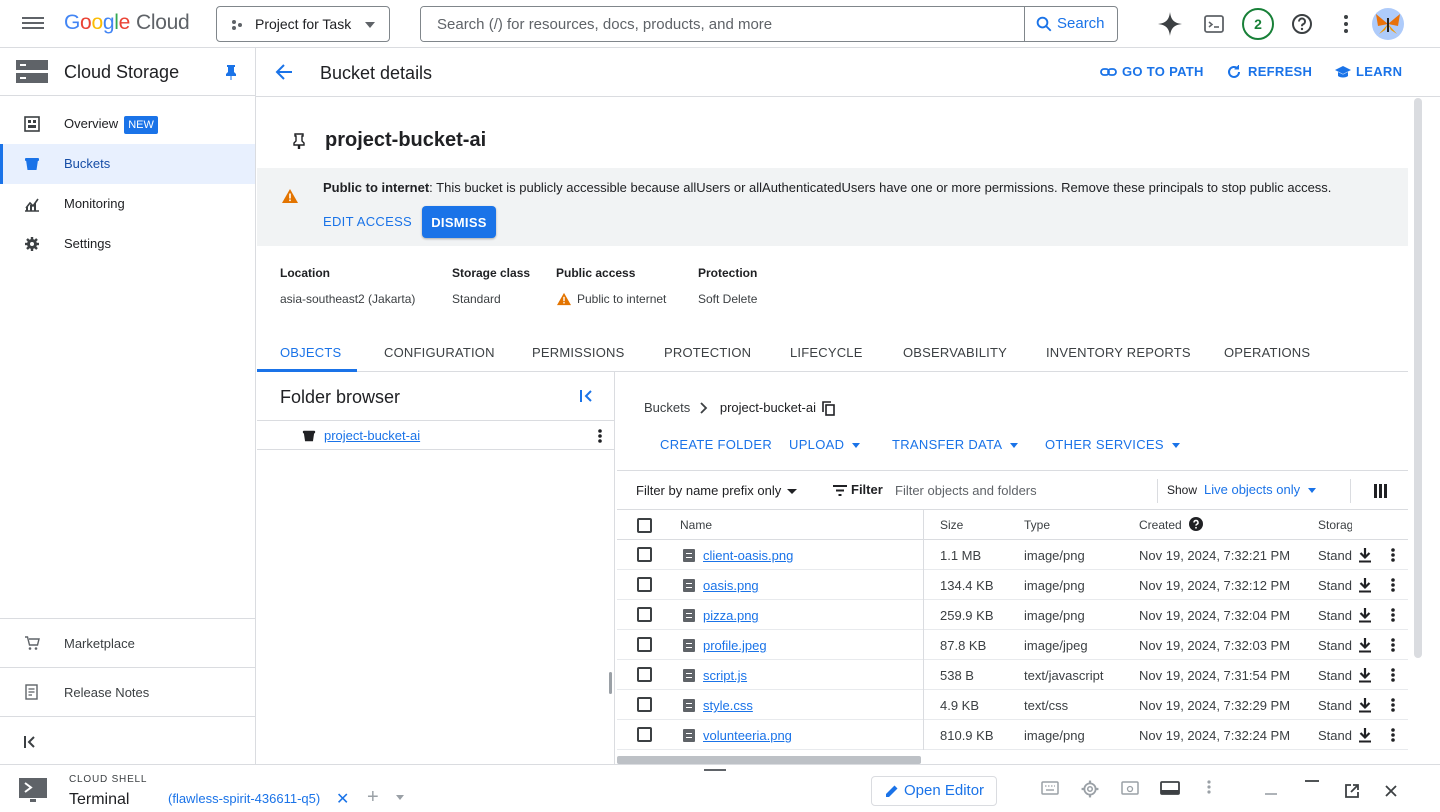 The width and height of the screenshot is (1440, 812). I want to click on collapse-nav-icon, so click(31, 743).